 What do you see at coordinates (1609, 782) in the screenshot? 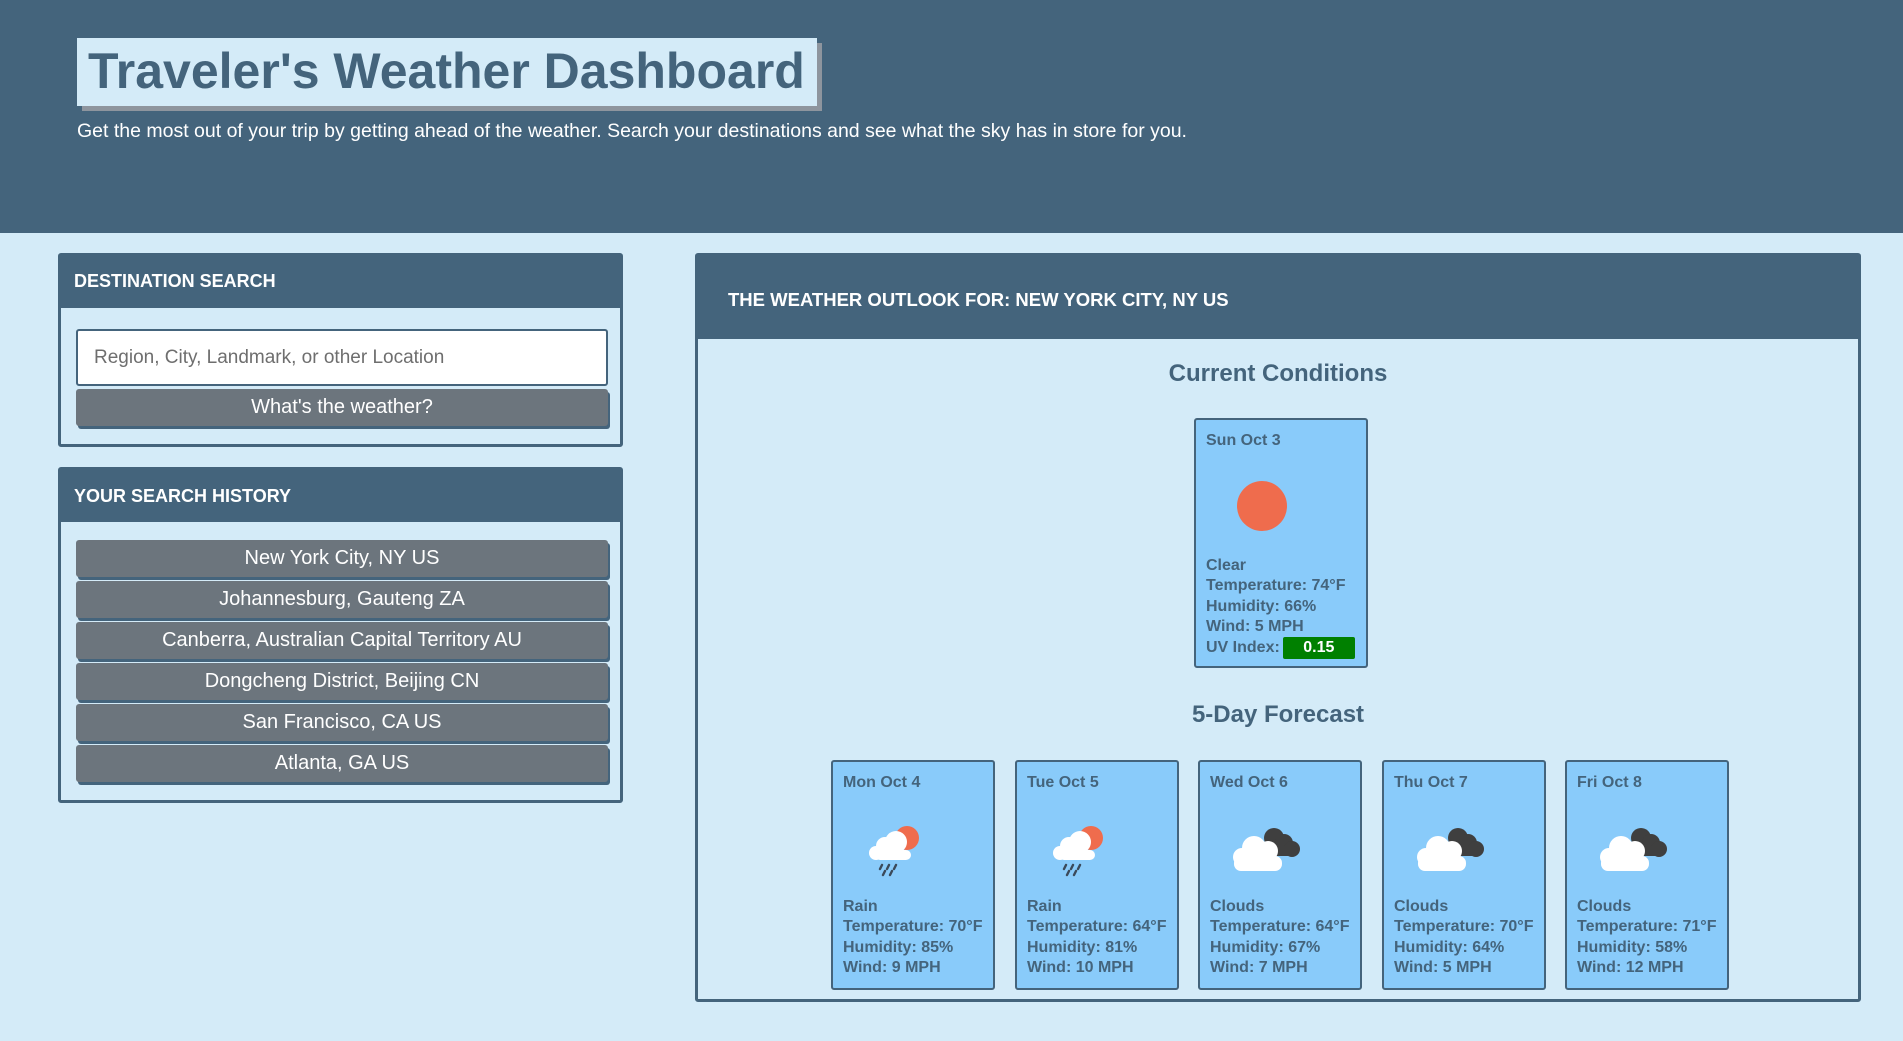
I see `card-date: Fri Oct 8` at bounding box center [1609, 782].